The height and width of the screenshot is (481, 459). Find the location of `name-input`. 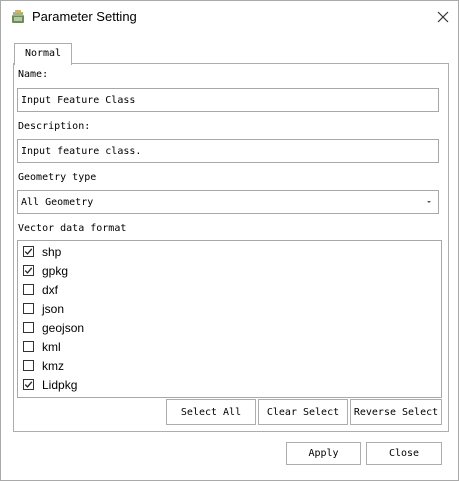

name-input is located at coordinates (228, 100).